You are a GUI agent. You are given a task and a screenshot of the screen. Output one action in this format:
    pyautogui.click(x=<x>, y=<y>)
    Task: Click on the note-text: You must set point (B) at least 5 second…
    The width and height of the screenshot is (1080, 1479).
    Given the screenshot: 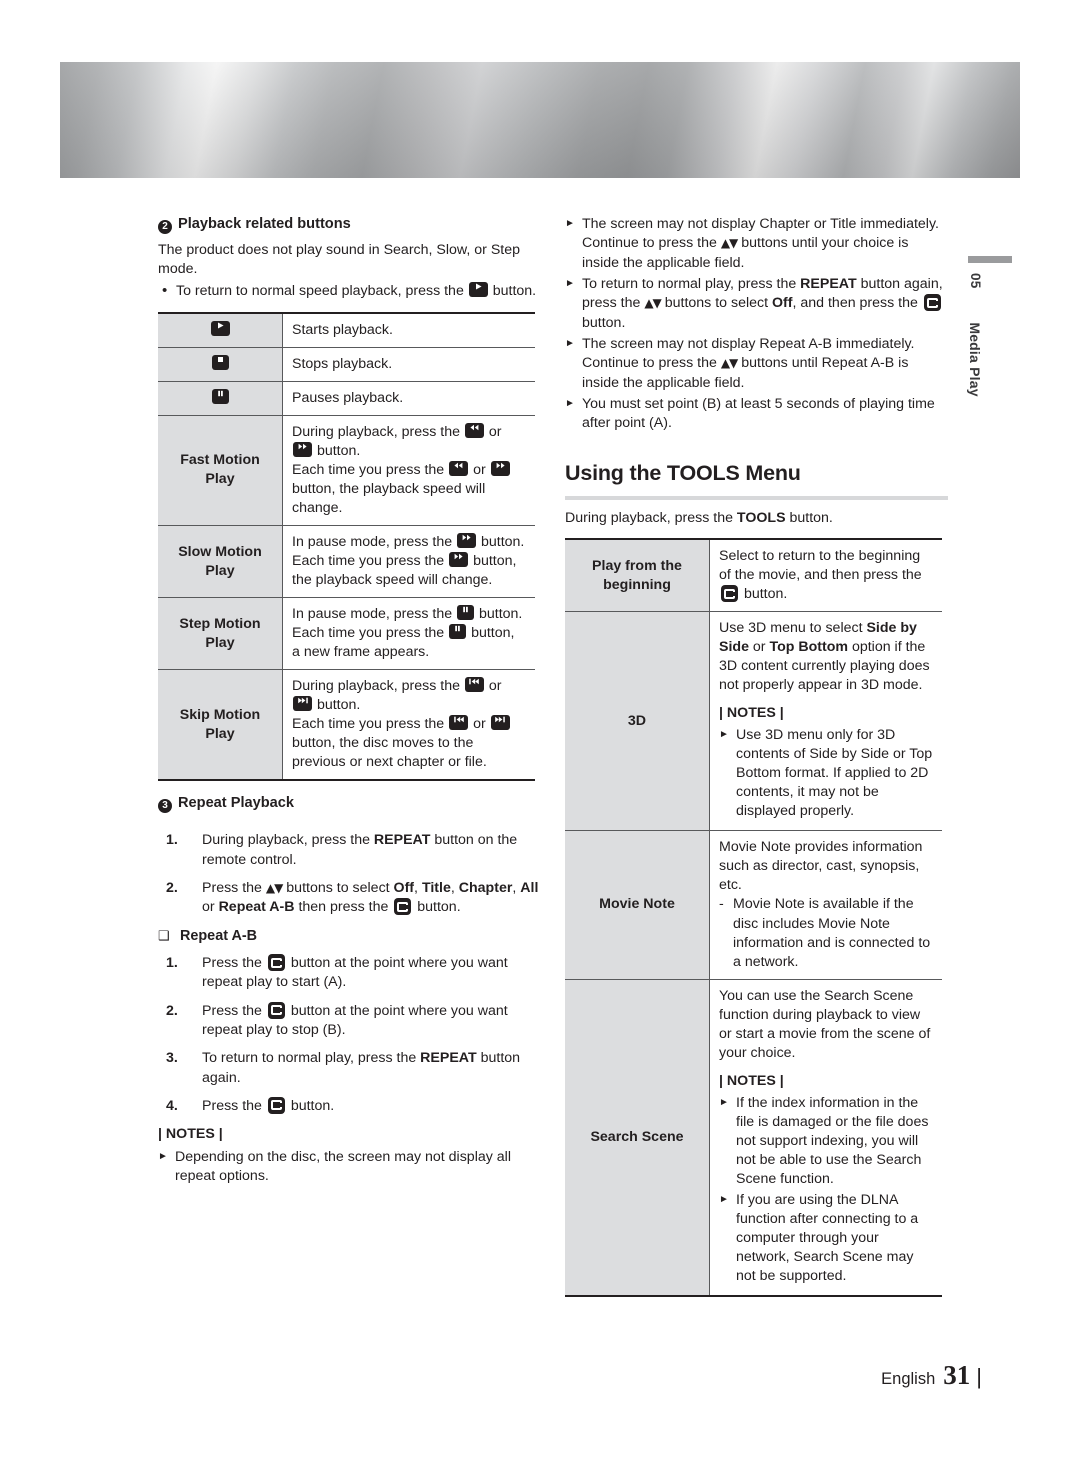 What is the action you would take?
    pyautogui.click(x=758, y=413)
    